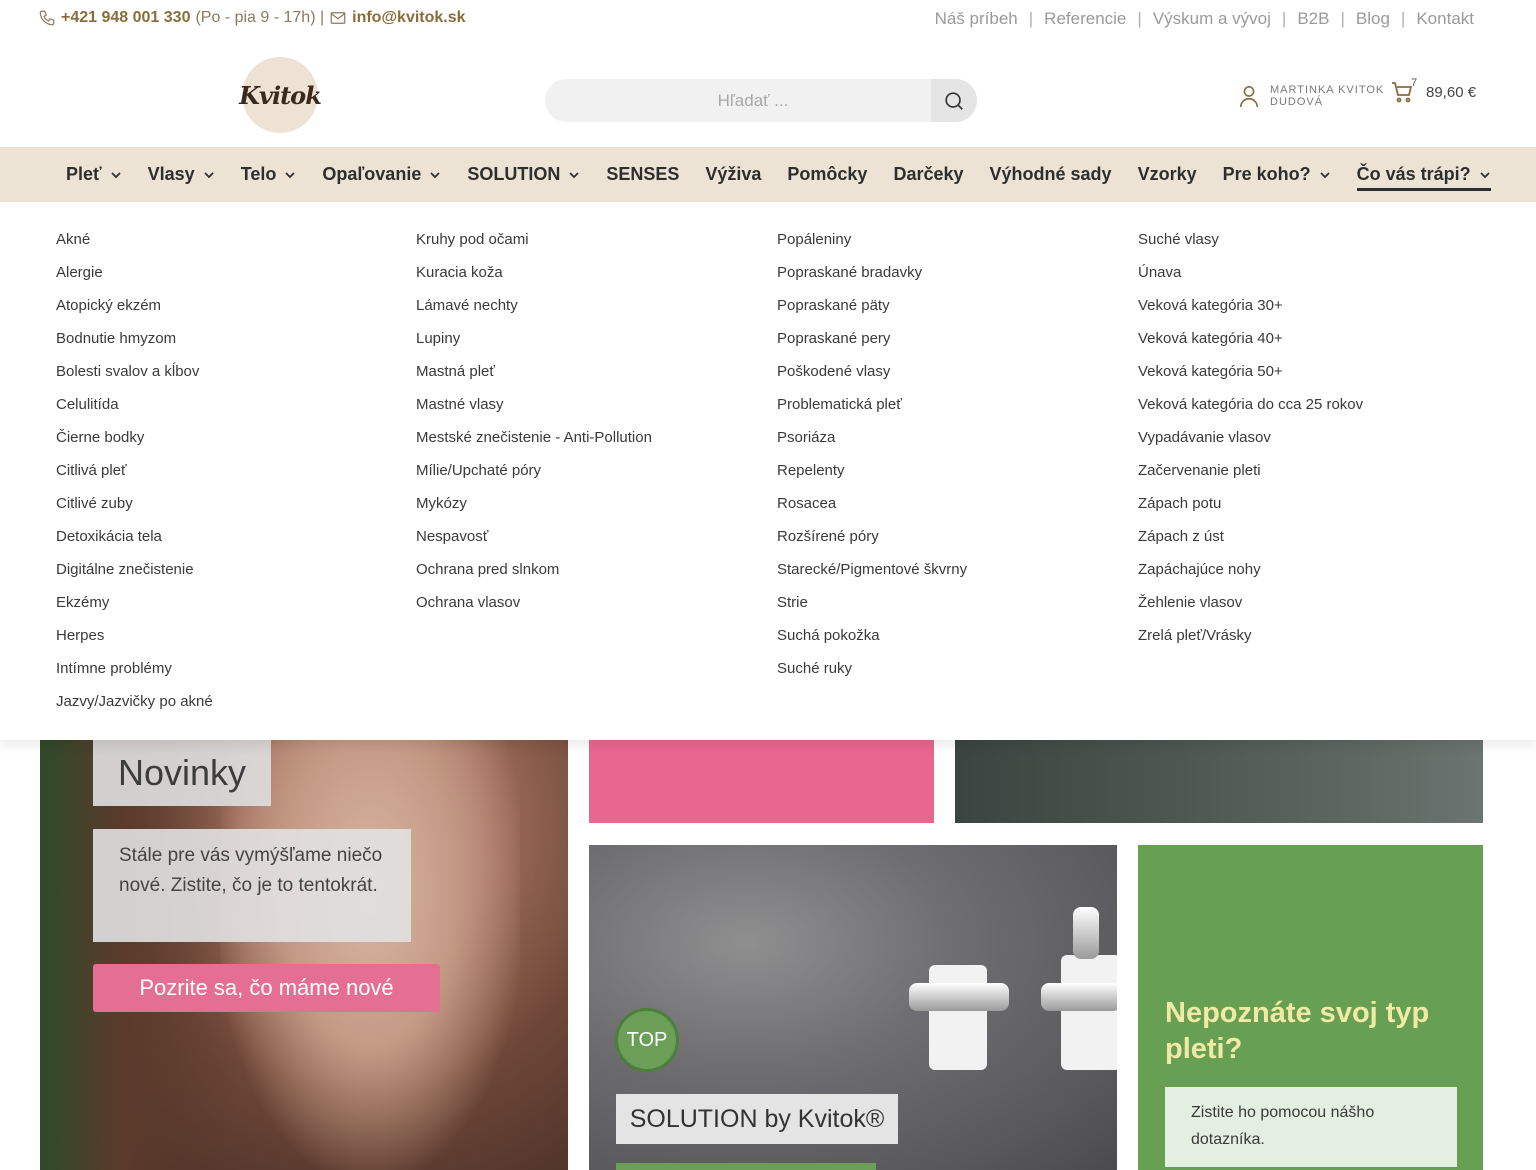  What do you see at coordinates (1219, 781) in the screenshot?
I see `banner-photo-gray` at bounding box center [1219, 781].